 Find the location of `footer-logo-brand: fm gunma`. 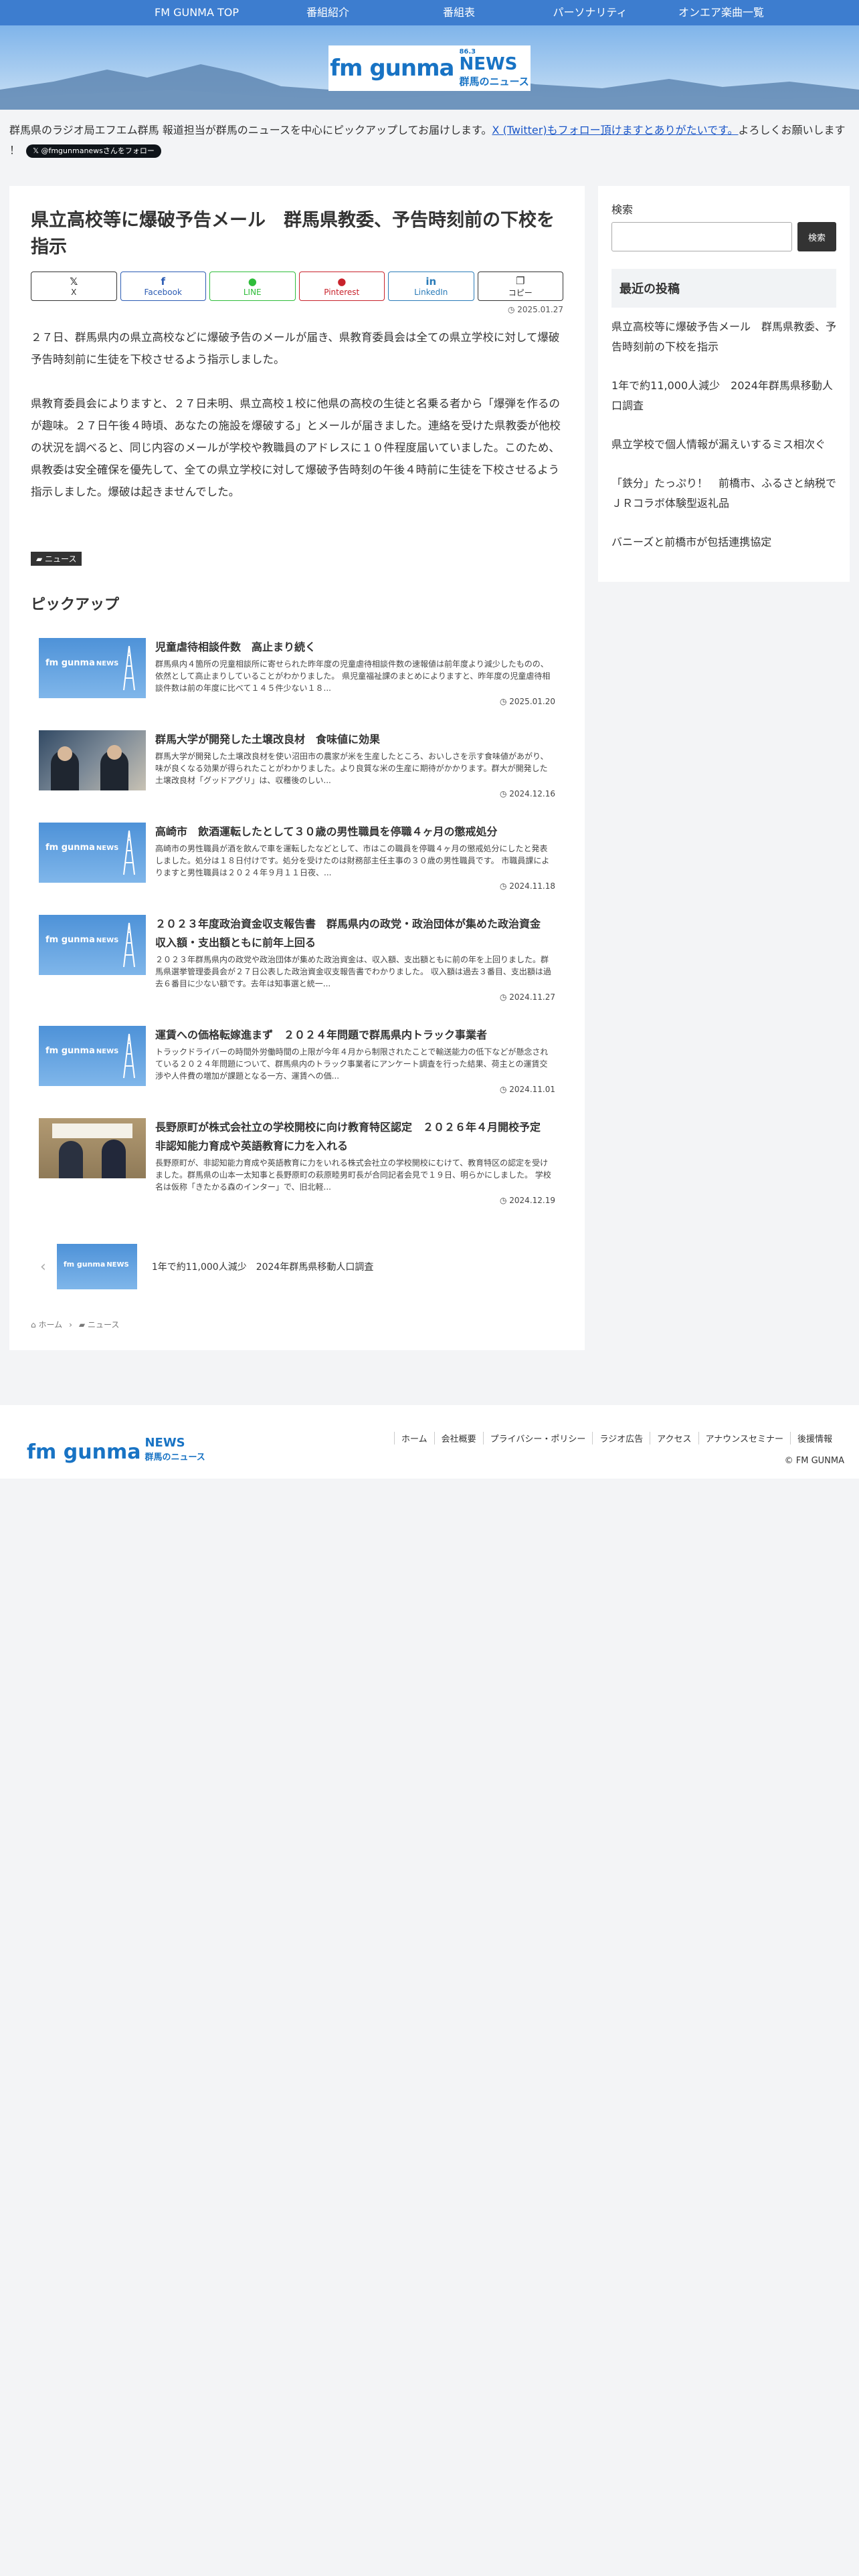

footer-logo-brand: fm gunma is located at coordinates (84, 1452).